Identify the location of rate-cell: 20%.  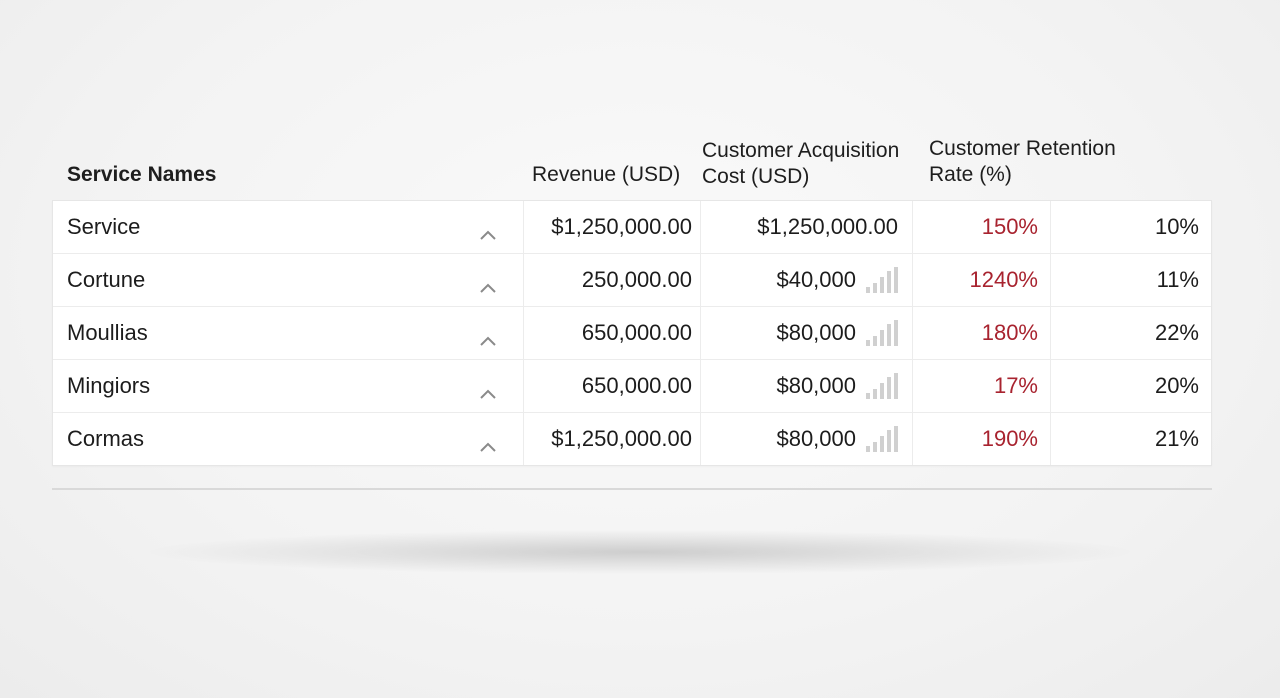
(1131, 386).